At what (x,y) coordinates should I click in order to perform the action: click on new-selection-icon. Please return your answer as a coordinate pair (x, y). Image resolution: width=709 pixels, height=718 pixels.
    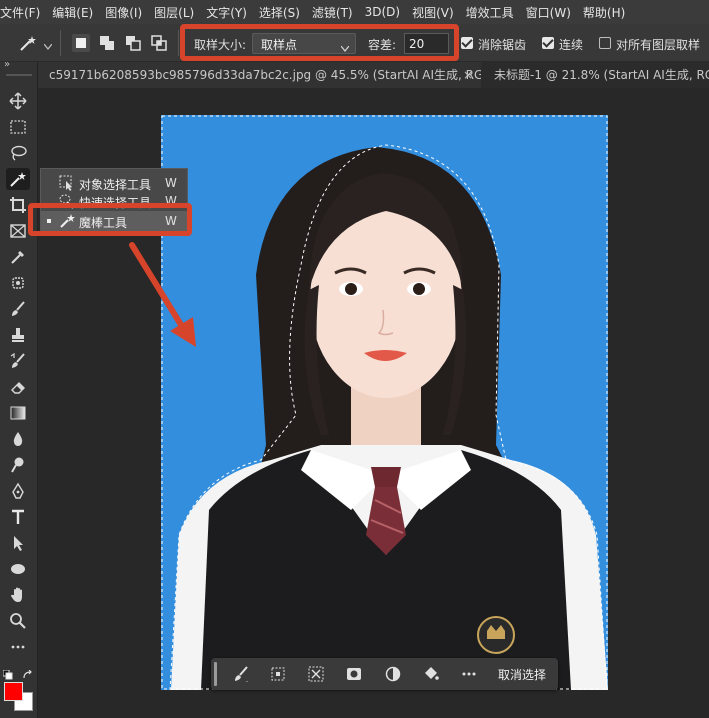
    Looking at the image, I should click on (81, 43).